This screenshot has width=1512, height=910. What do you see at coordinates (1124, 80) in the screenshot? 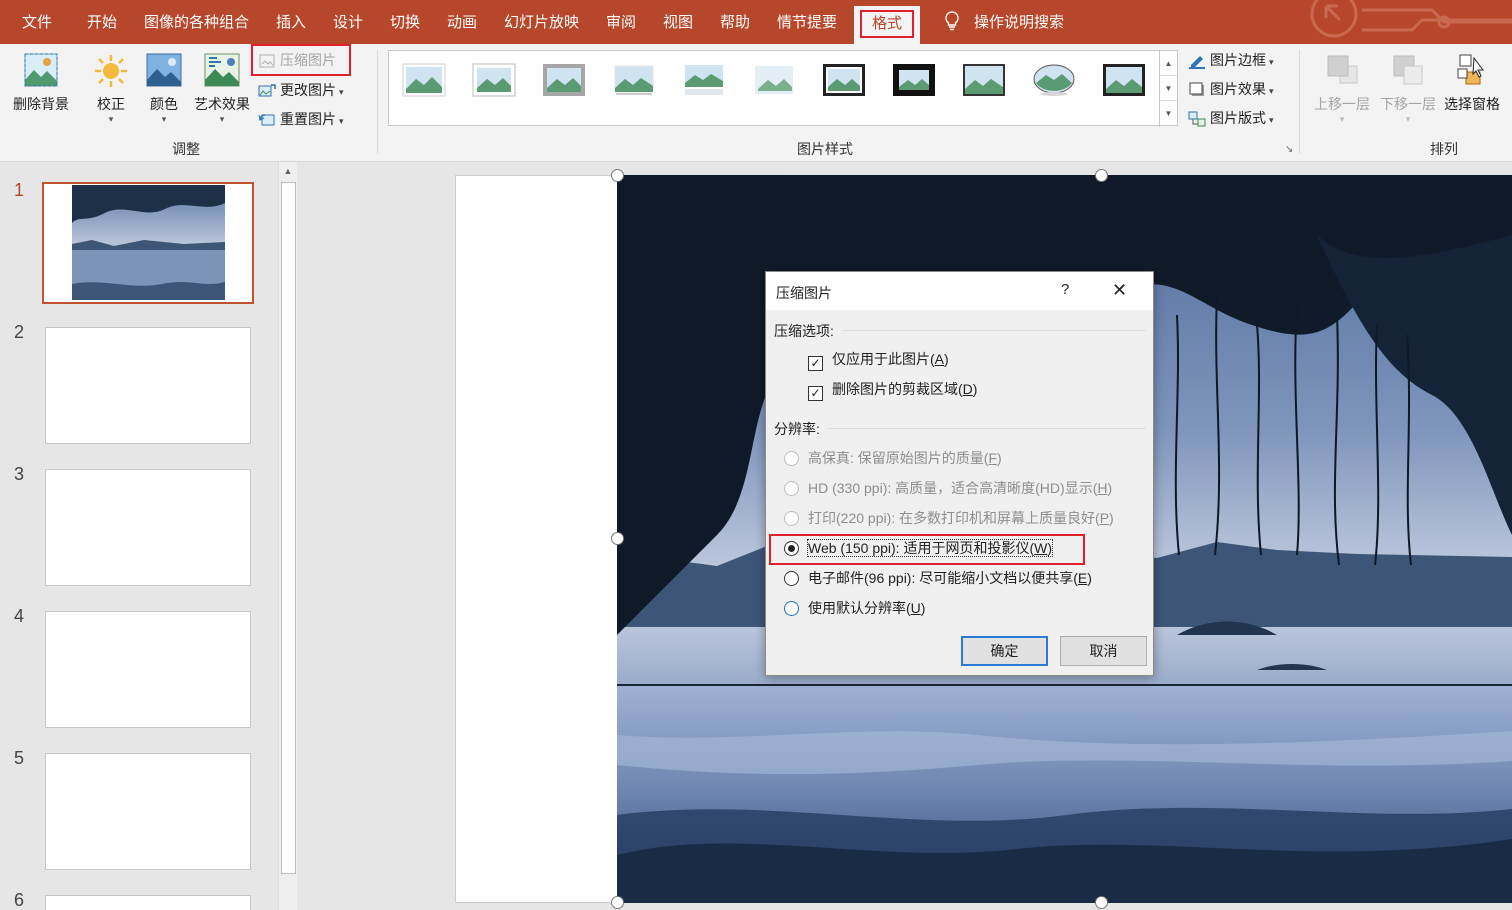
I see `picture-style-thin-black` at bounding box center [1124, 80].